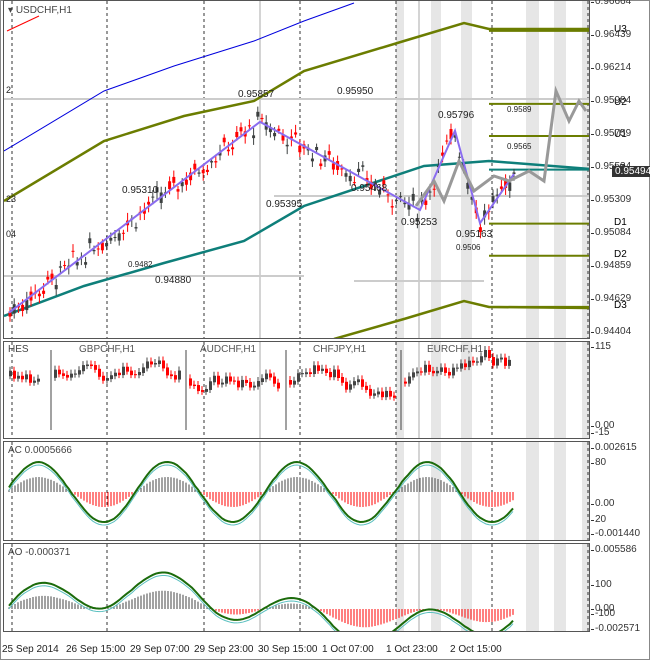 The height and width of the screenshot is (660, 650). Describe the element at coordinates (43, 10) in the screenshot. I see `symbol-label: USDCHF,H1` at that location.